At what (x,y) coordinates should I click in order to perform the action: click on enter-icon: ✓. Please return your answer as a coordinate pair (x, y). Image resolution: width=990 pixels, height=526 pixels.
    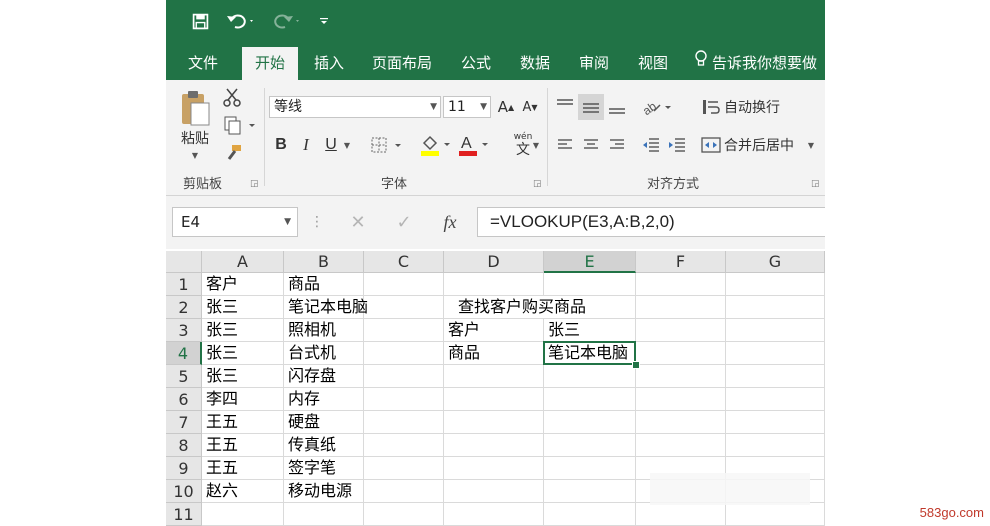
    Looking at the image, I should click on (404, 222).